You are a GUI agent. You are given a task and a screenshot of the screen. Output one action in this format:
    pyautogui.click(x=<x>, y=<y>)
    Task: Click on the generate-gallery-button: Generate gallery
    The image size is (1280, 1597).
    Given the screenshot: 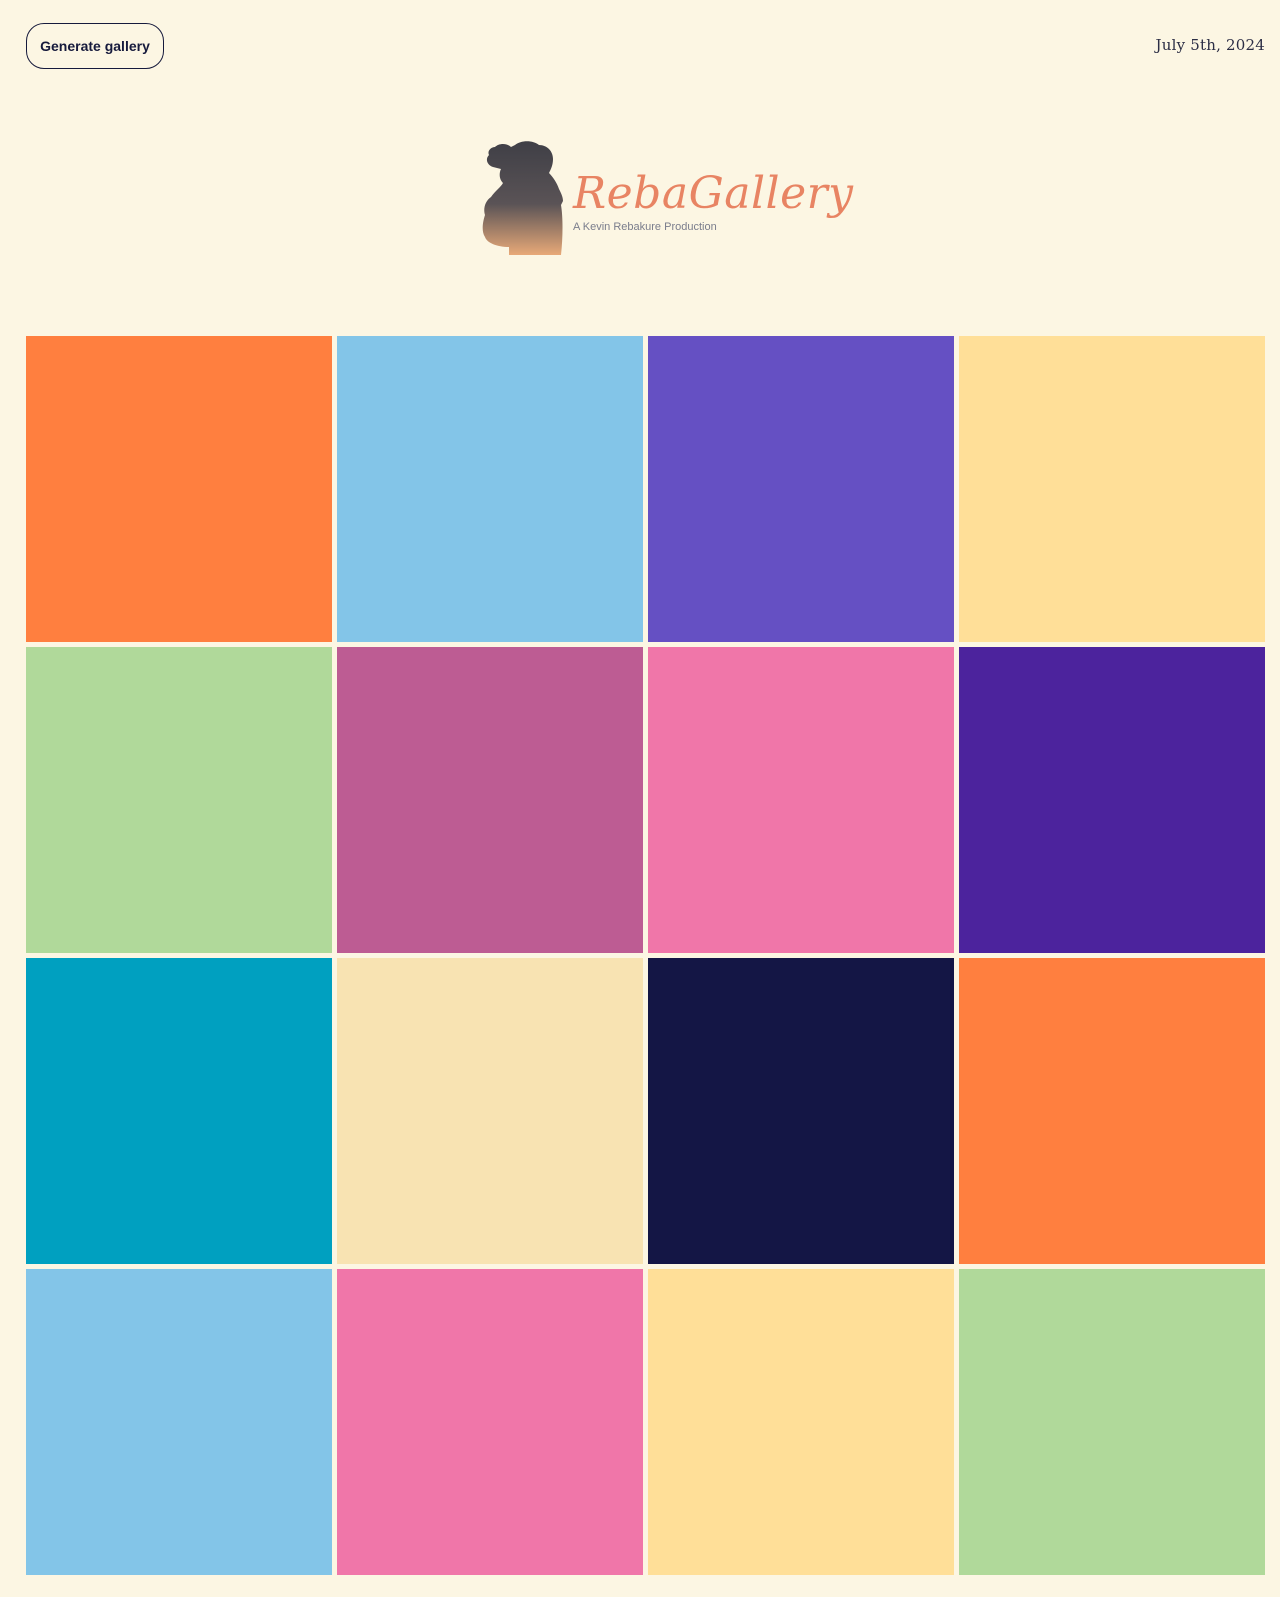 What is the action you would take?
    pyautogui.click(x=95, y=46)
    